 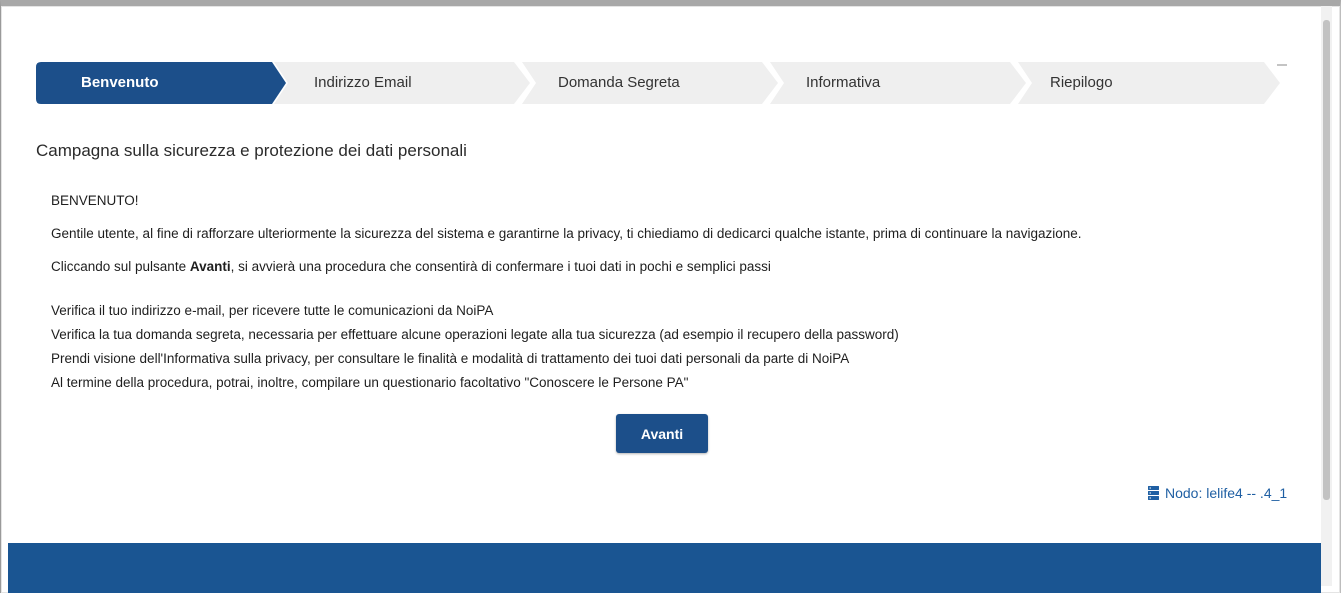 I want to click on step-domanda-segreta: Domanda Segreta, so click(x=651, y=83).